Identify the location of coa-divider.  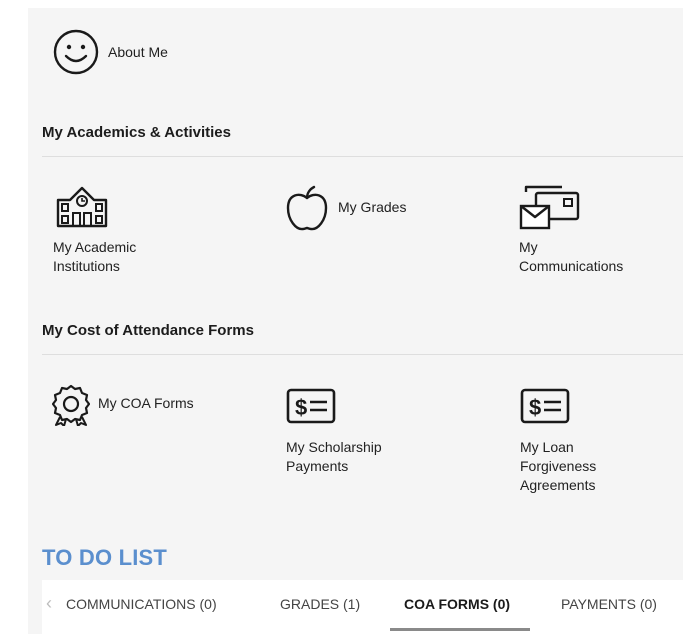
(362, 354).